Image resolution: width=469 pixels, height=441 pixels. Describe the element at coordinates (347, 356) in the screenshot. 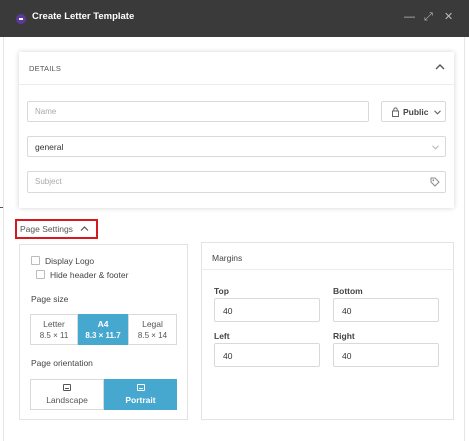

I see `margin-right-value: 40` at that location.